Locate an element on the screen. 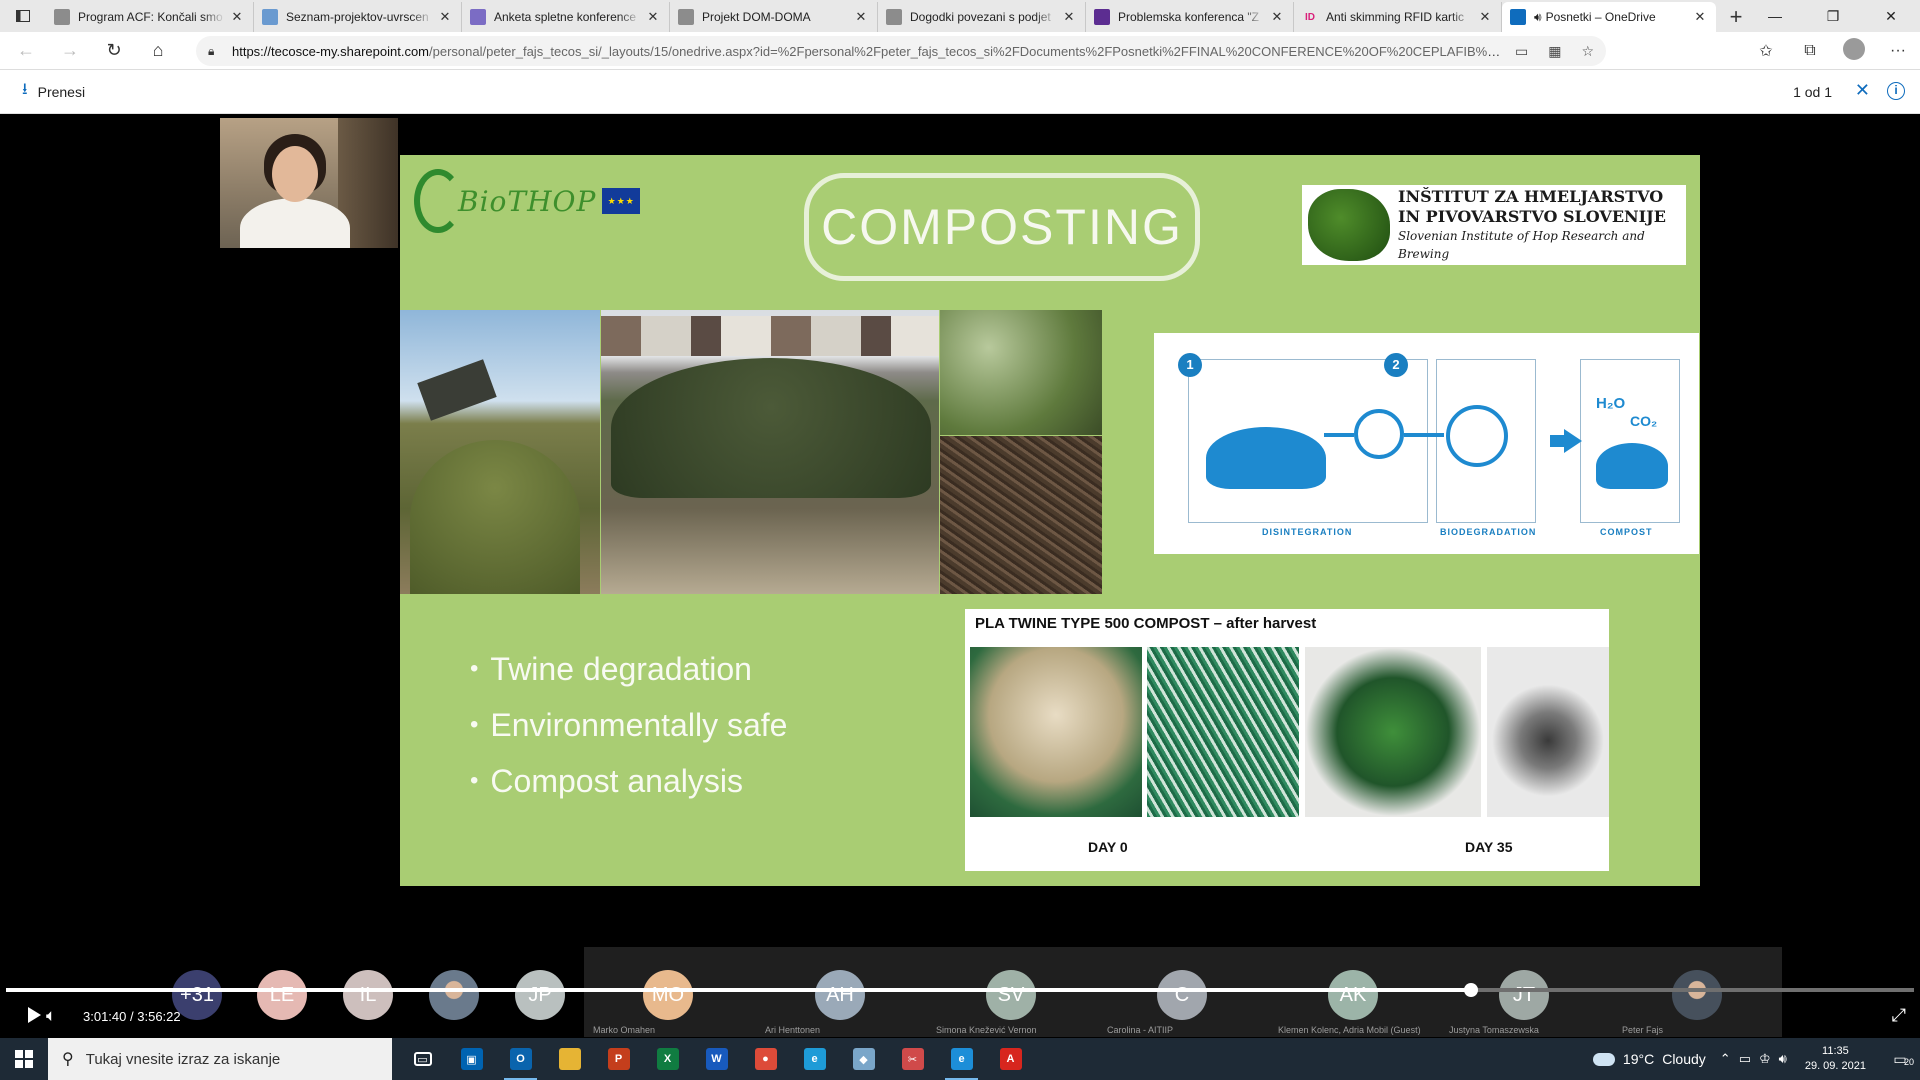 The image size is (1920, 1080). store-icon: ▣ is located at coordinates (471, 1059).